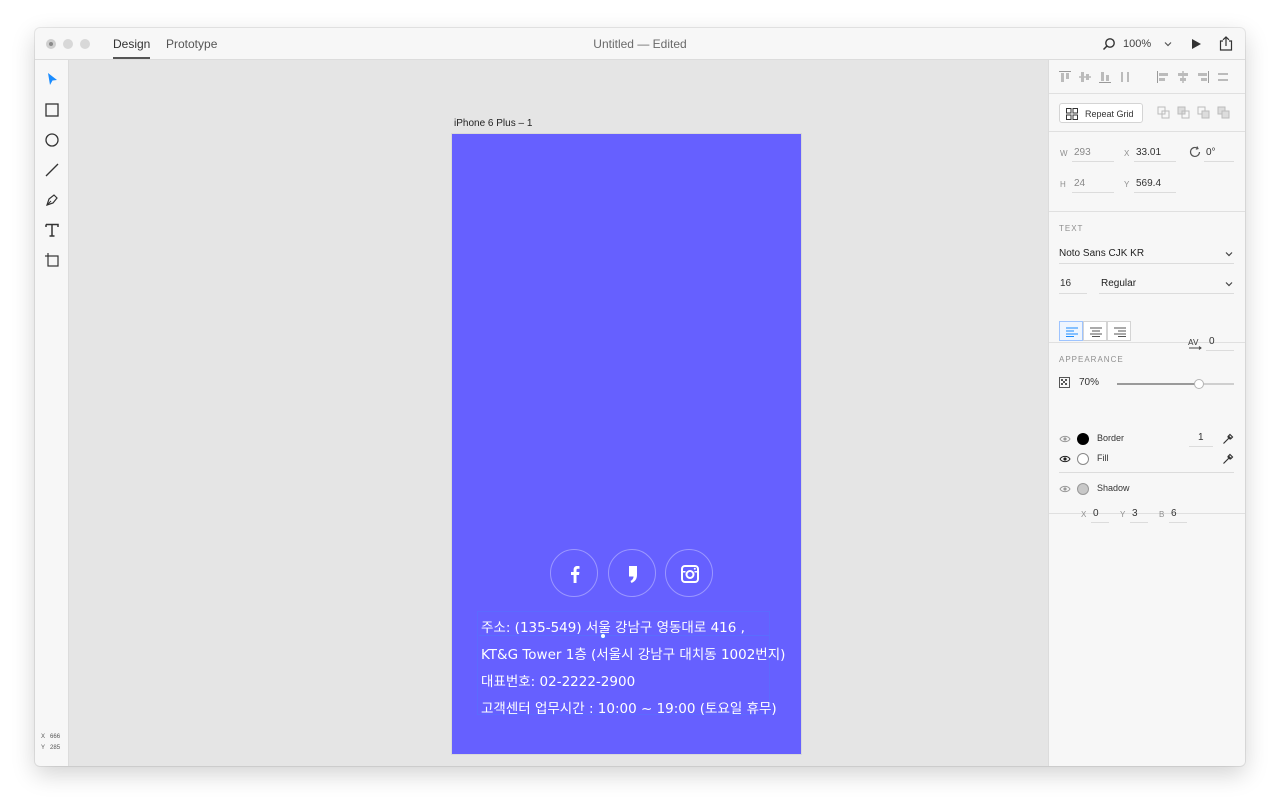  Describe the element at coordinates (1158, 384) in the screenshot. I see `opacity-slider-fill` at that location.